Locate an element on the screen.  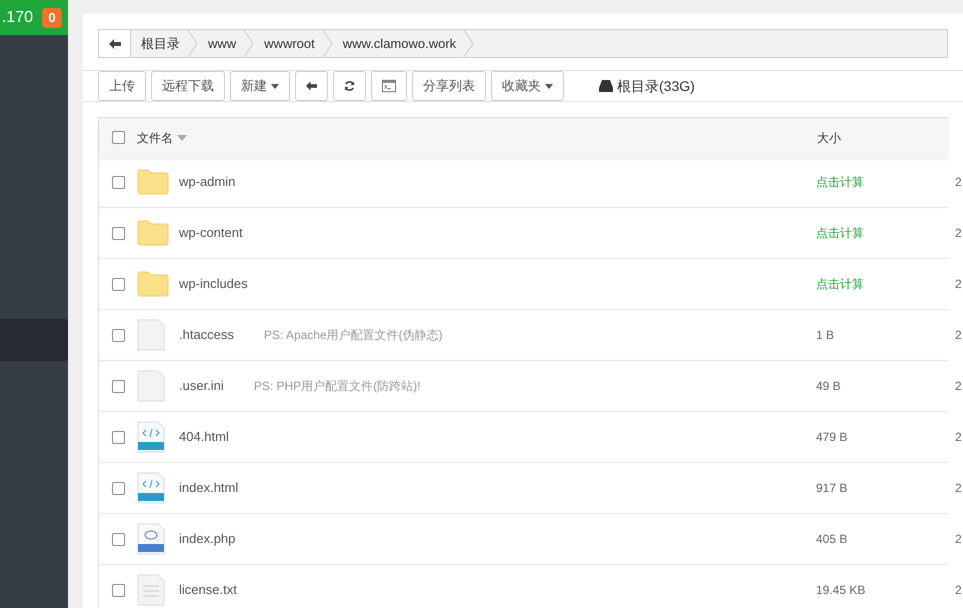
file-size: 479 B is located at coordinates (832, 437).